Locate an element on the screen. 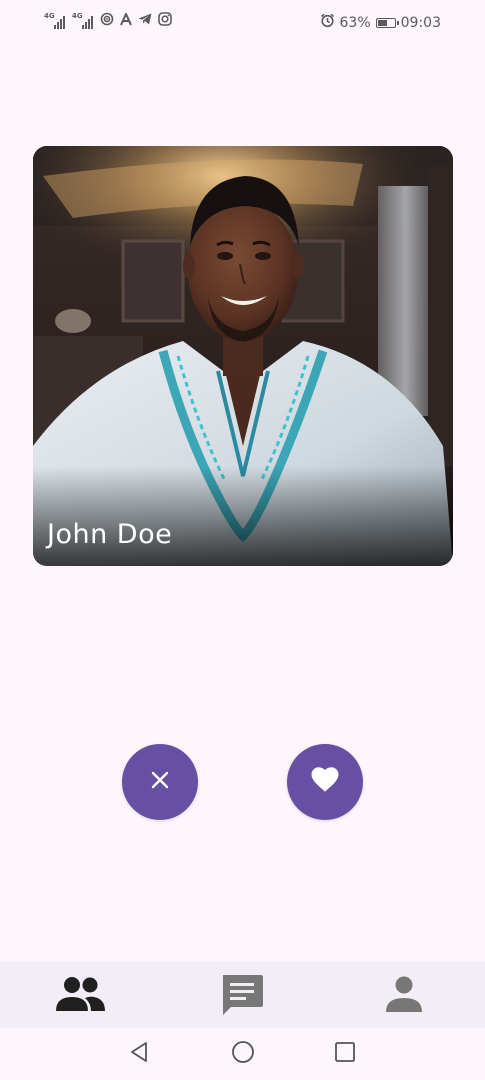 Image resolution: width=485 pixels, height=1080 pixels. a-icon is located at coordinates (126, 20).